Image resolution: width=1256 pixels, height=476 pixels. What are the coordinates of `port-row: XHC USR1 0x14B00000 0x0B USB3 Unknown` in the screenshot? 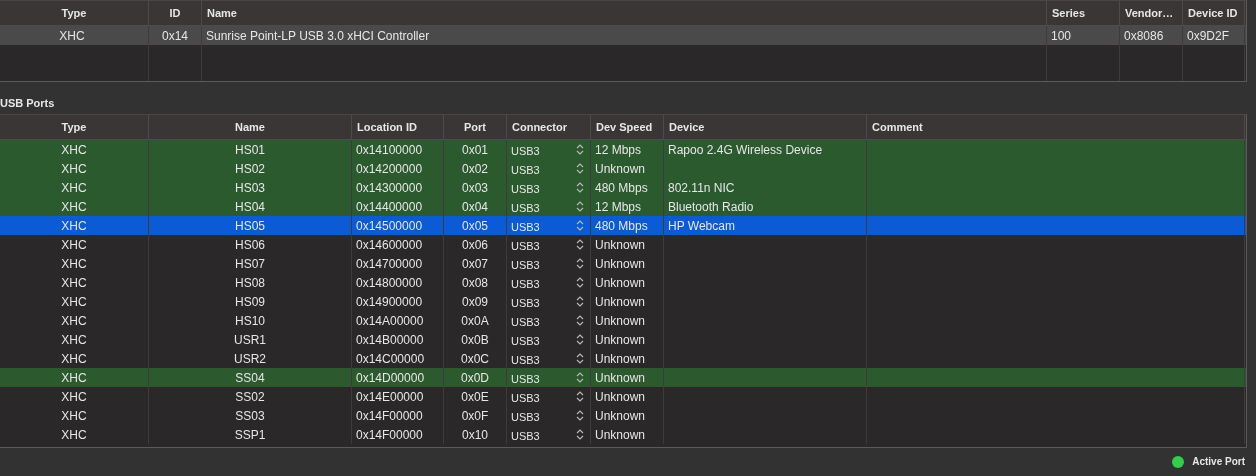 It's located at (623, 339).